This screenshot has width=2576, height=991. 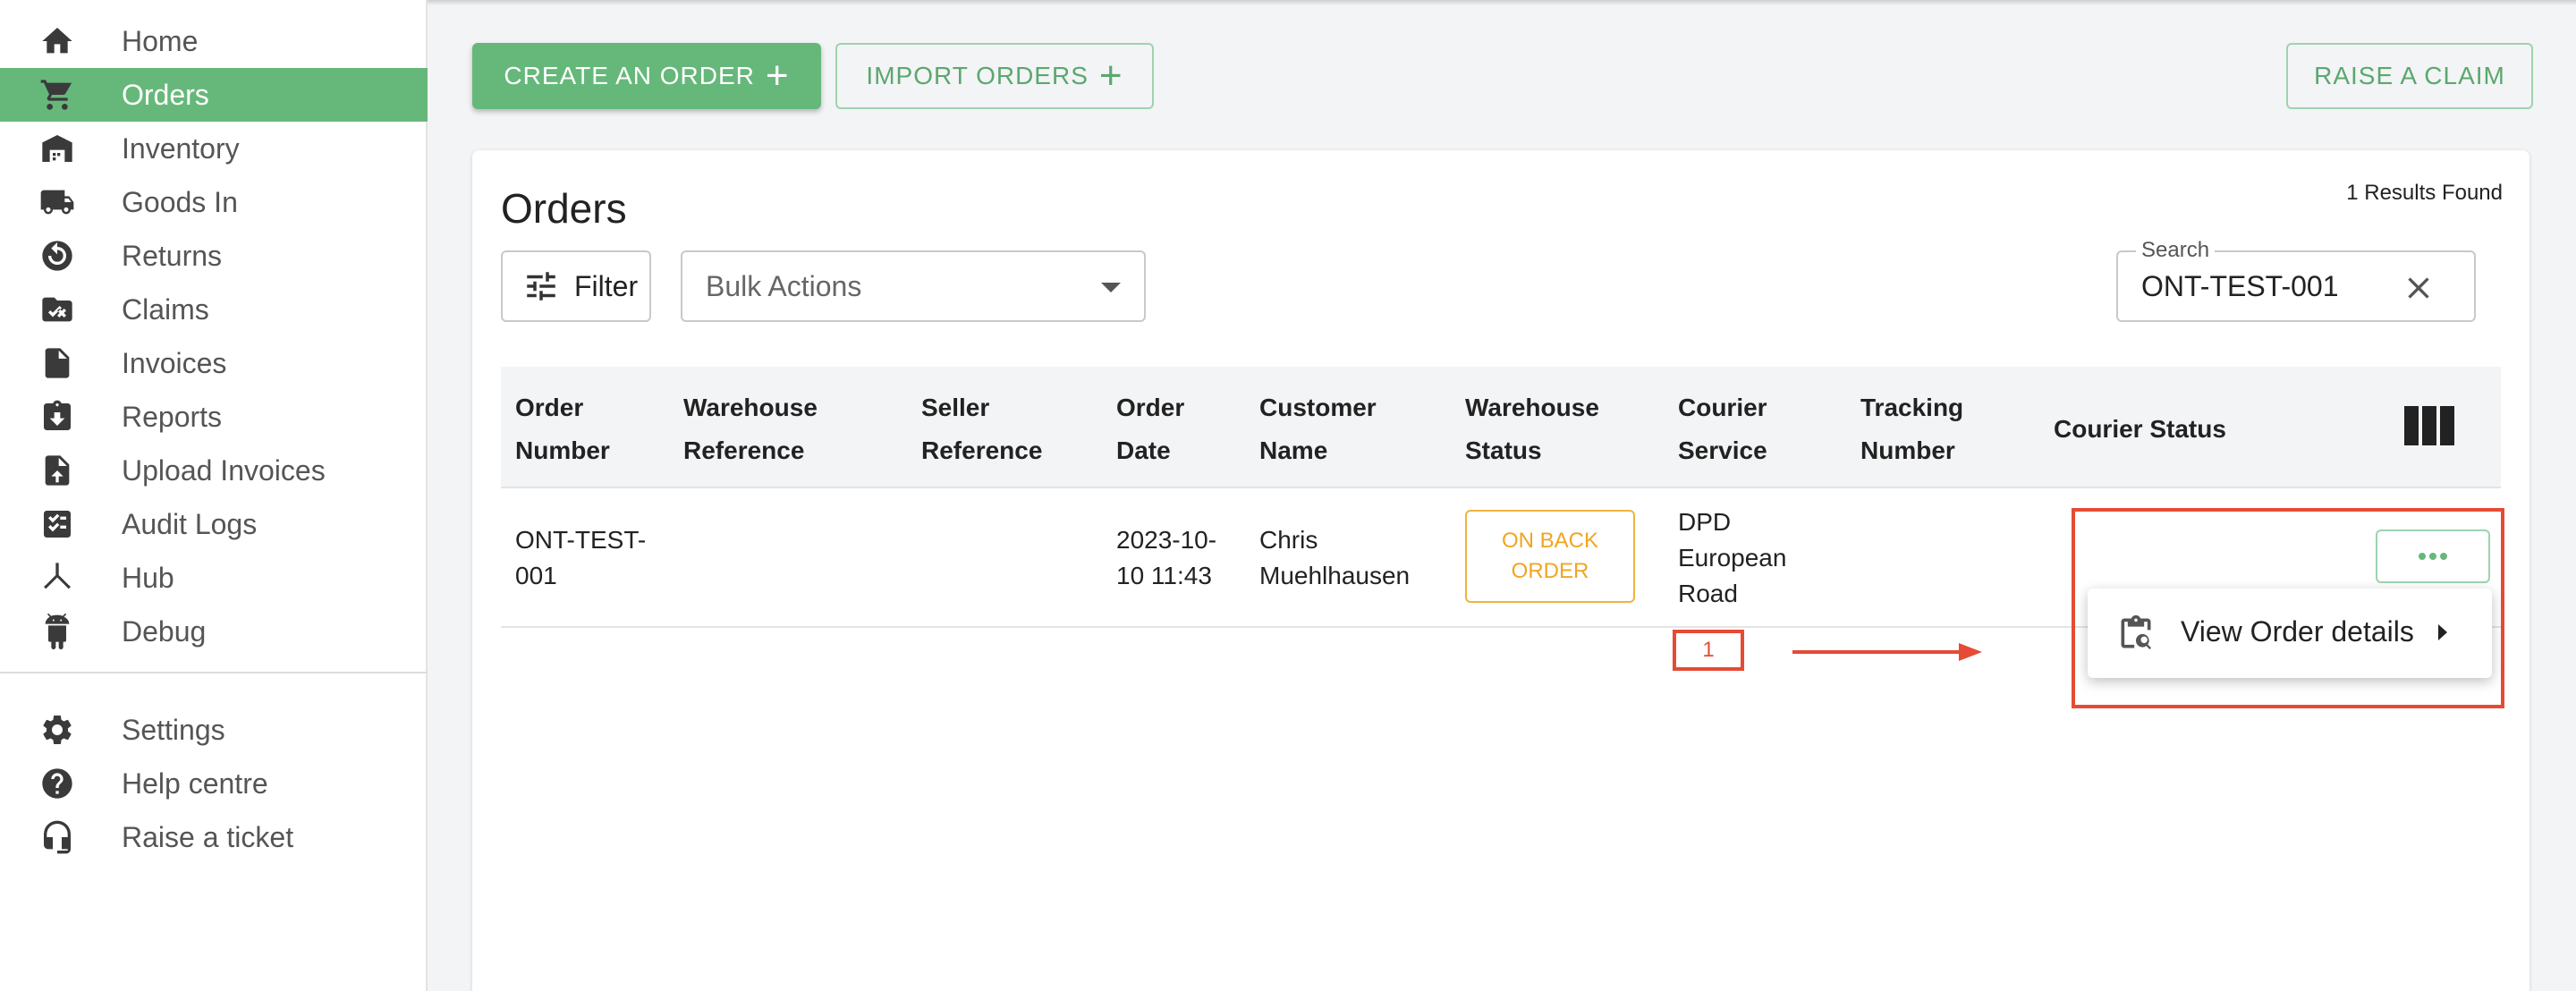 What do you see at coordinates (2140, 429) in the screenshot?
I see `col-courier-status: Courier Status` at bounding box center [2140, 429].